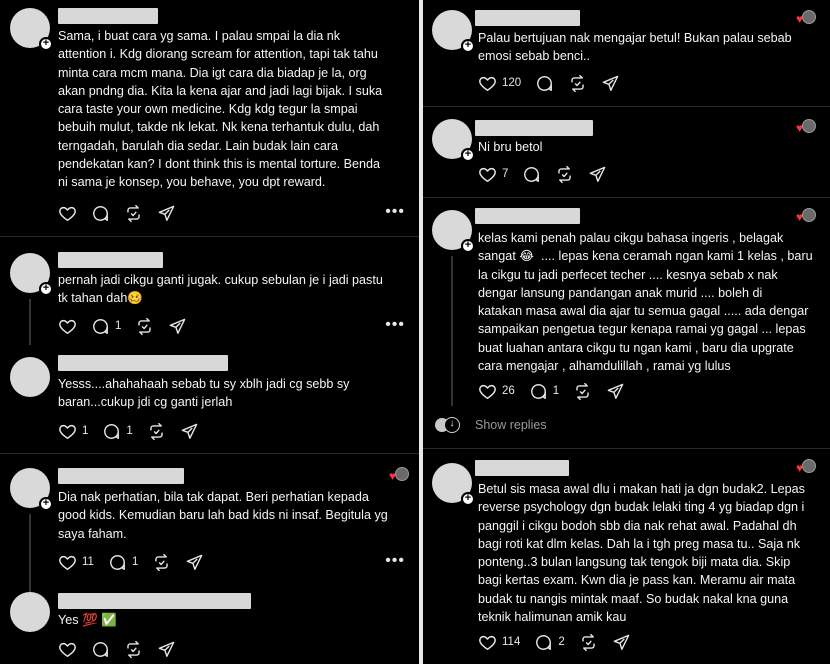  Describe the element at coordinates (512, 83) in the screenshot. I see `like-count: 120` at that location.